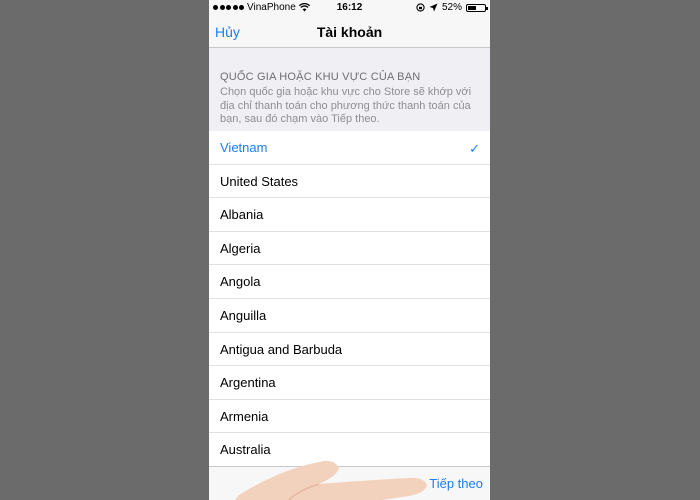  What do you see at coordinates (349, 282) in the screenshot?
I see `country-row-angola: Angola` at bounding box center [349, 282].